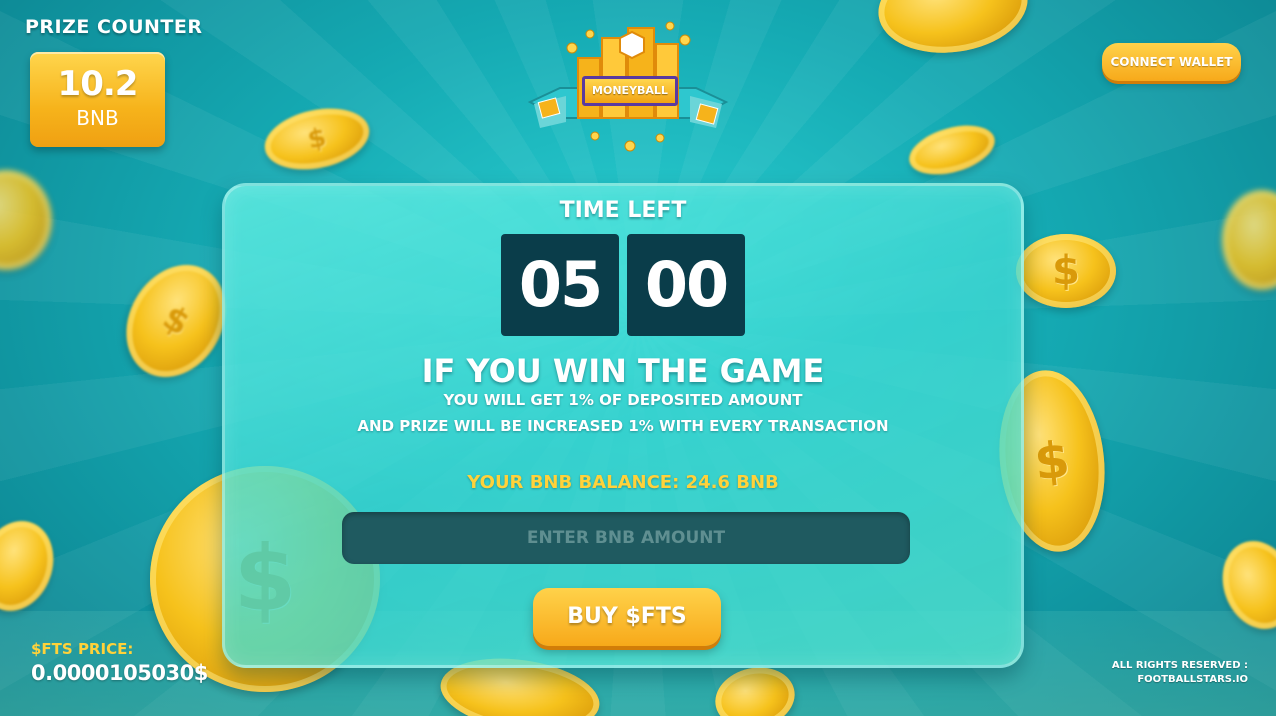 Image resolution: width=1276 pixels, height=716 pixels. Describe the element at coordinates (630, 91) in the screenshot. I see `logo-text: MONEYBALL` at that location.